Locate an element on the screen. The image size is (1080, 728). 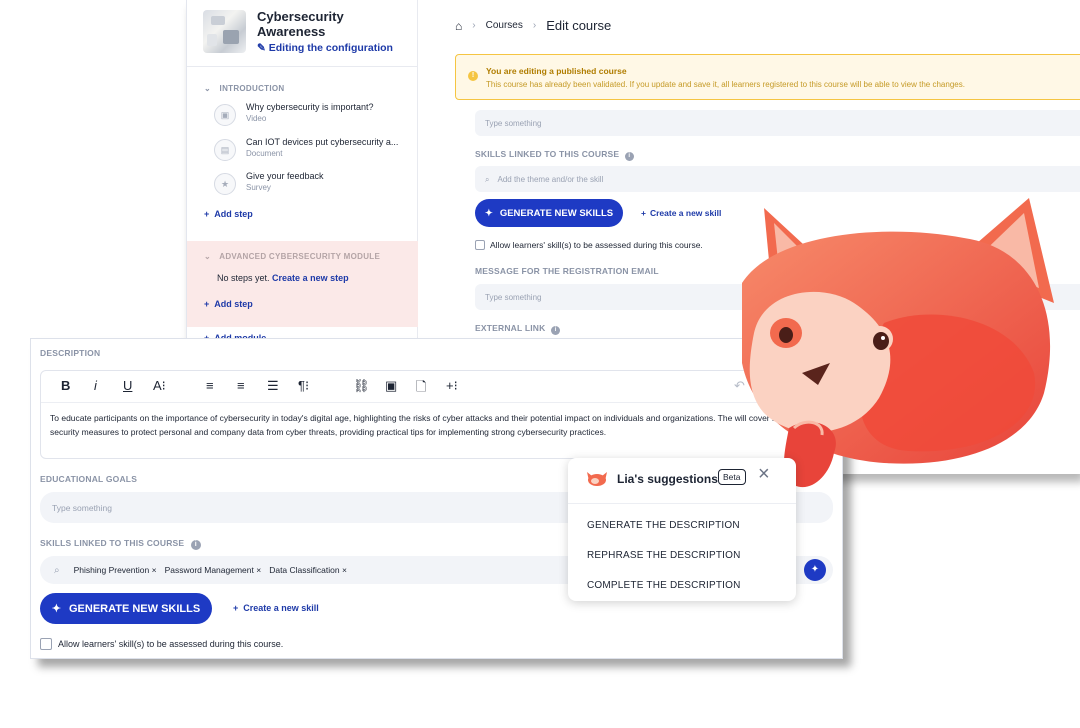
italic-icon: i is located at coordinates (95, 385).